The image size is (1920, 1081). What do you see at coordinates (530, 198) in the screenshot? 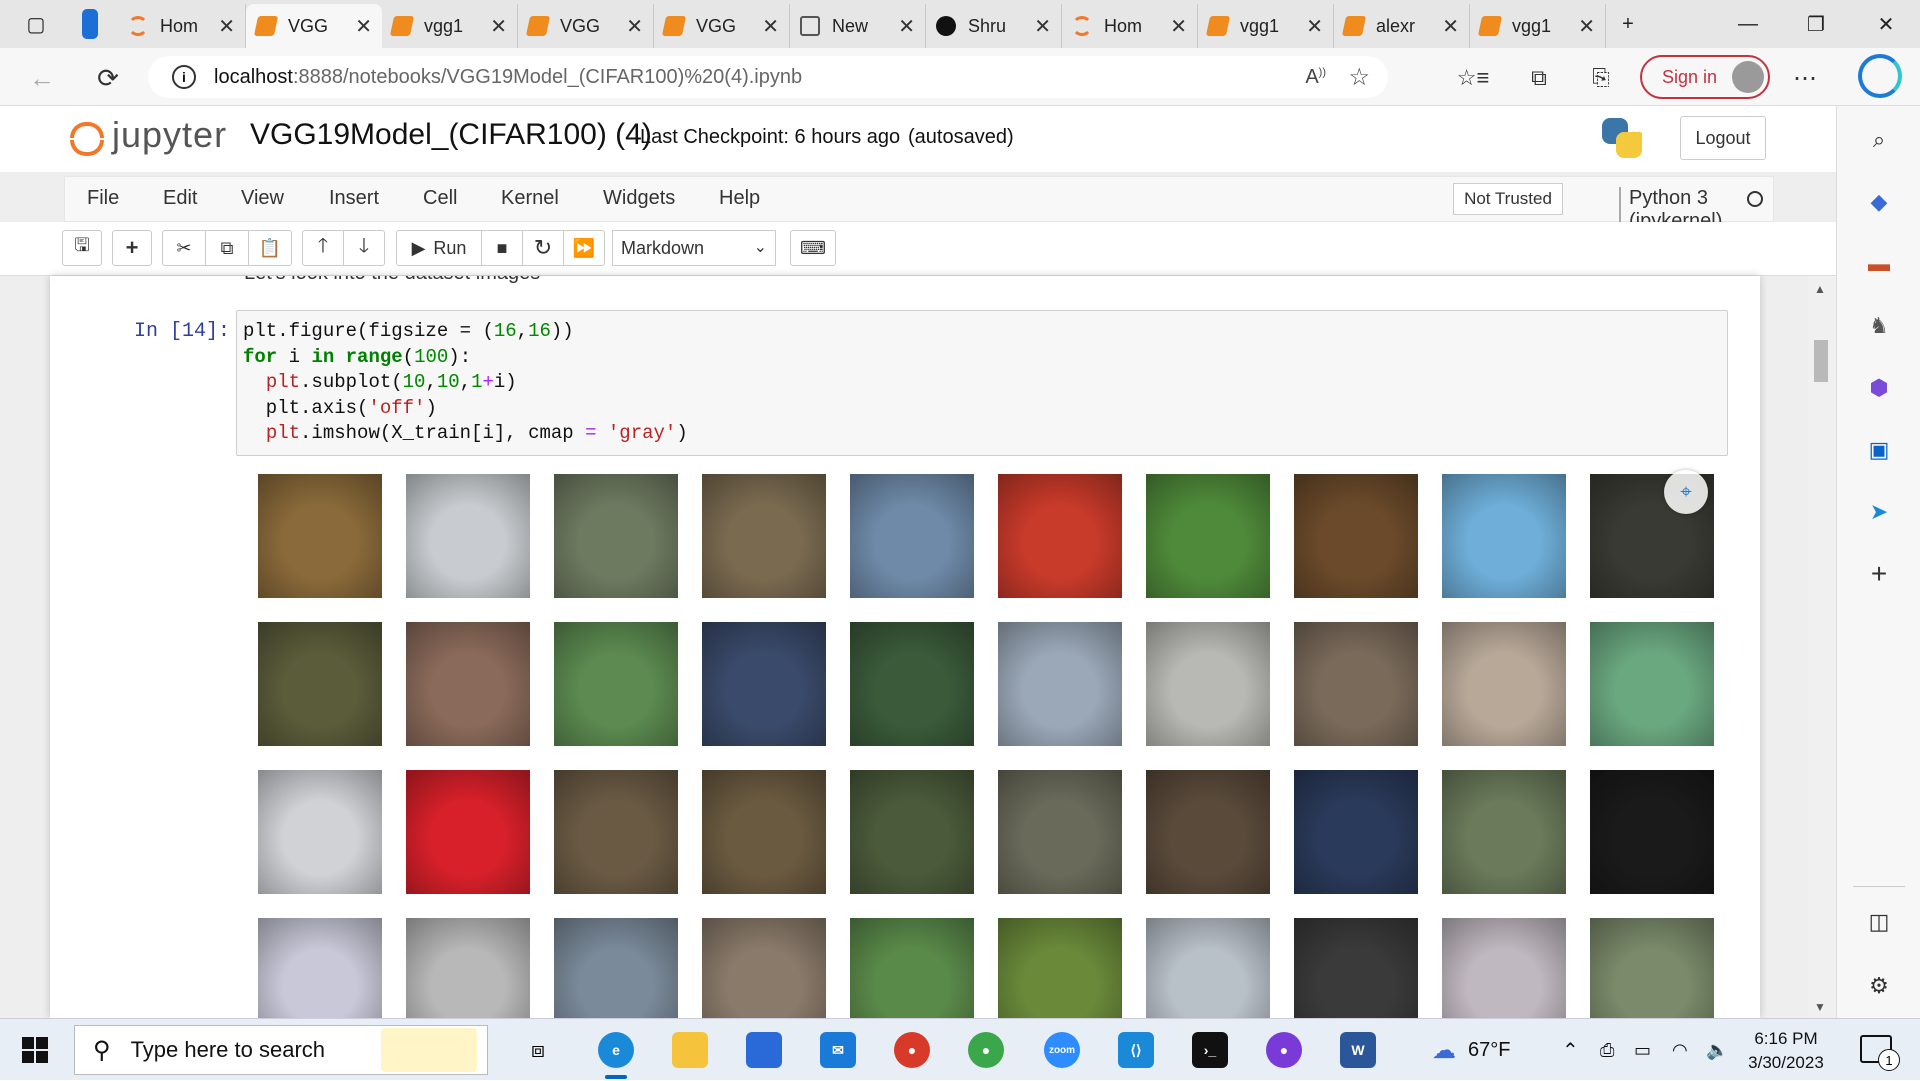
I see `menu-kernel: Kernel` at bounding box center [530, 198].